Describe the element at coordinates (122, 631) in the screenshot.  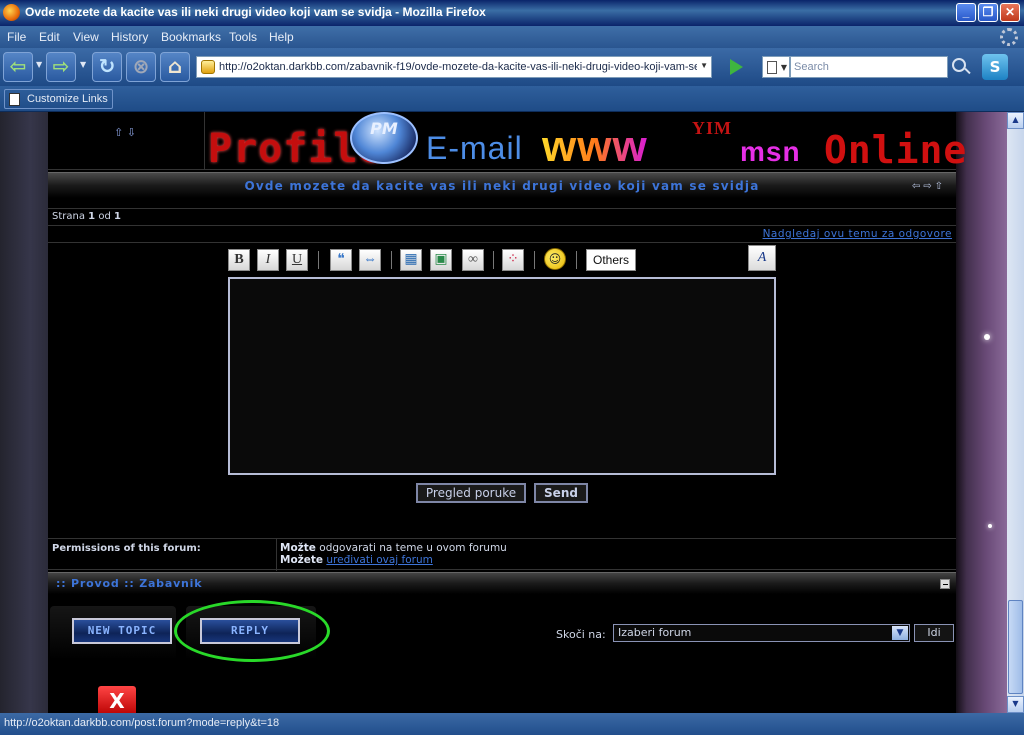
I see `new-topic-label: NEW TOPIC` at that location.